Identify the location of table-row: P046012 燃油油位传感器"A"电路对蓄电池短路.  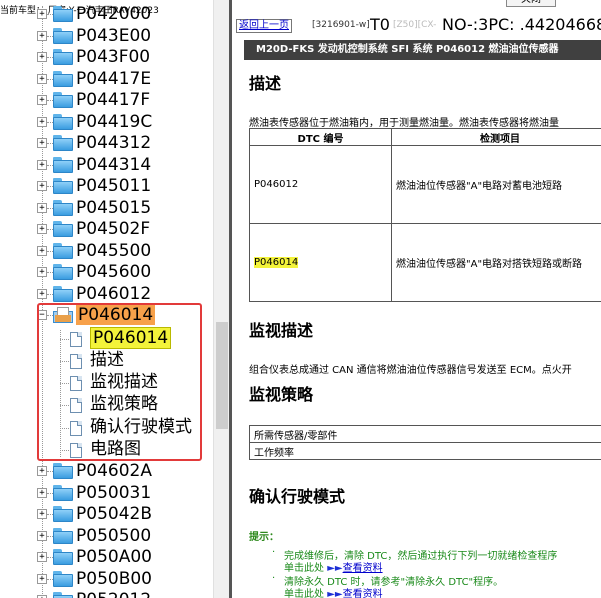
(425, 184).